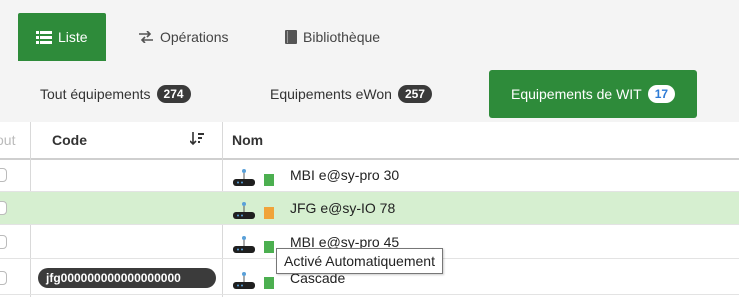  I want to click on count-badge: 274, so click(173, 94).